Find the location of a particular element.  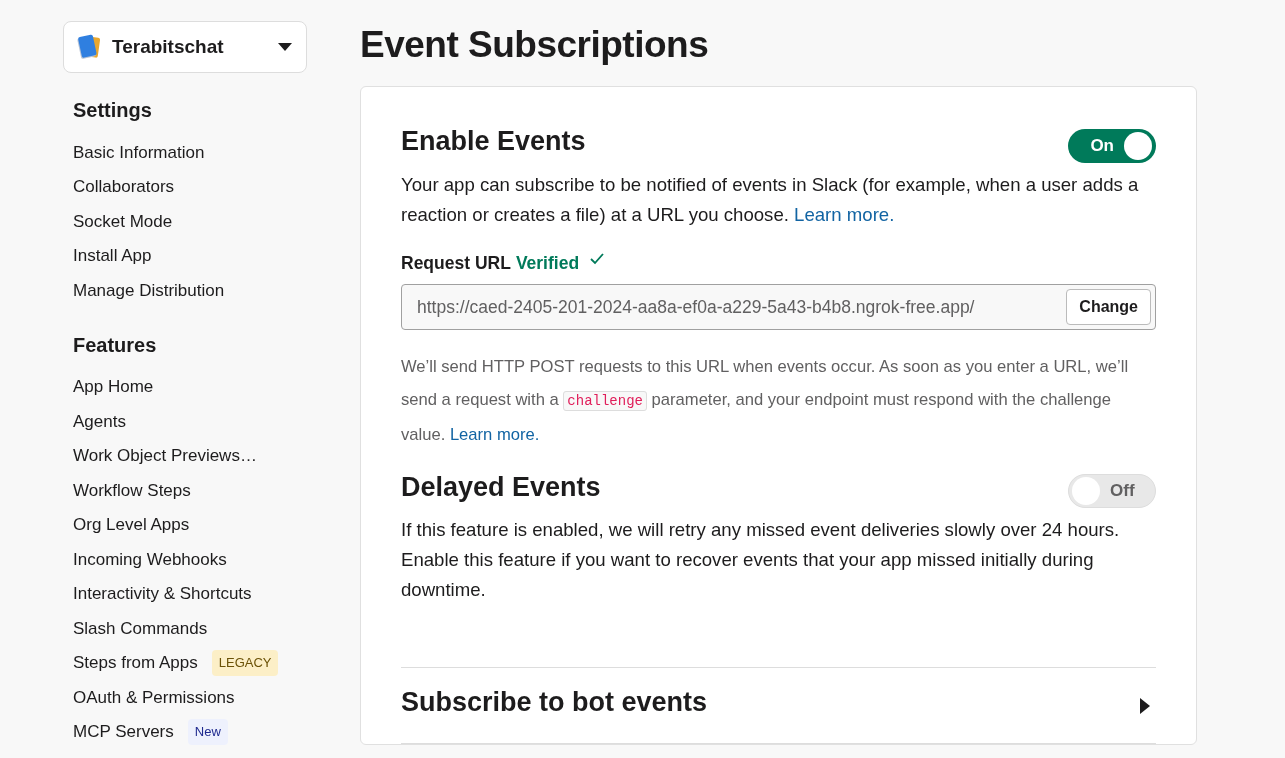

sidebar-link: Workflow Steps is located at coordinates (185, 490).